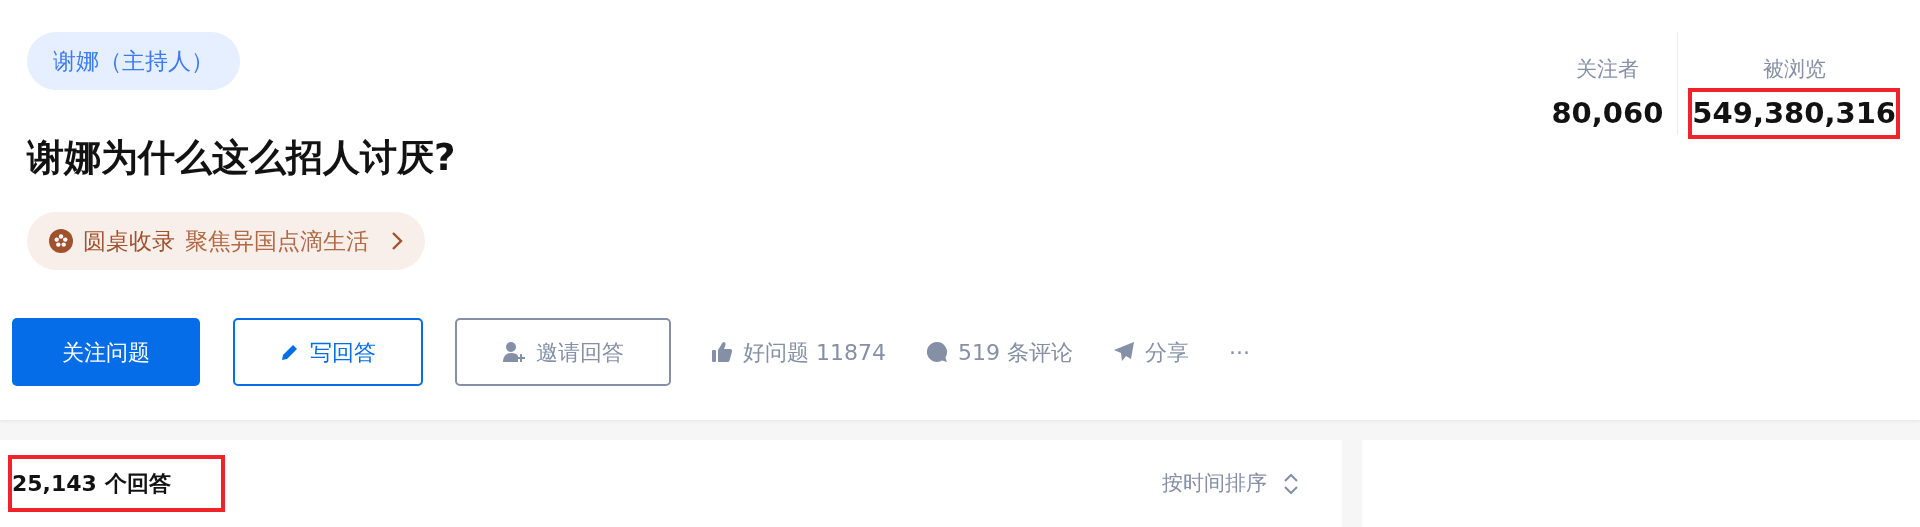 This screenshot has height=527, width=1920. What do you see at coordinates (61, 241) in the screenshot?
I see `flower-icon` at bounding box center [61, 241].